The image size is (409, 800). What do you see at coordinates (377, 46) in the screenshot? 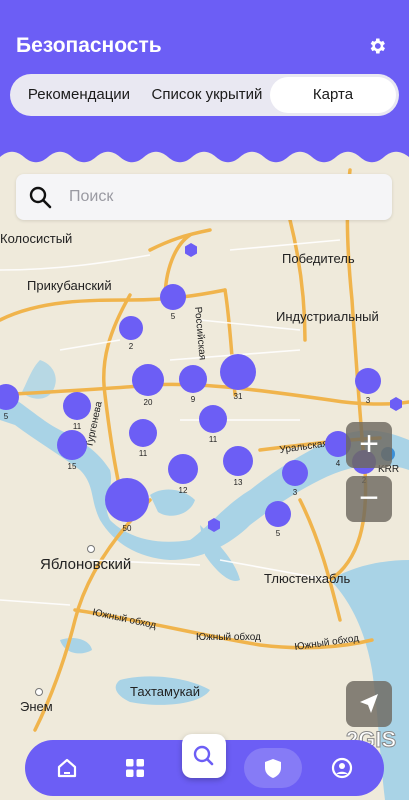
I see `gear-icon` at bounding box center [377, 46].